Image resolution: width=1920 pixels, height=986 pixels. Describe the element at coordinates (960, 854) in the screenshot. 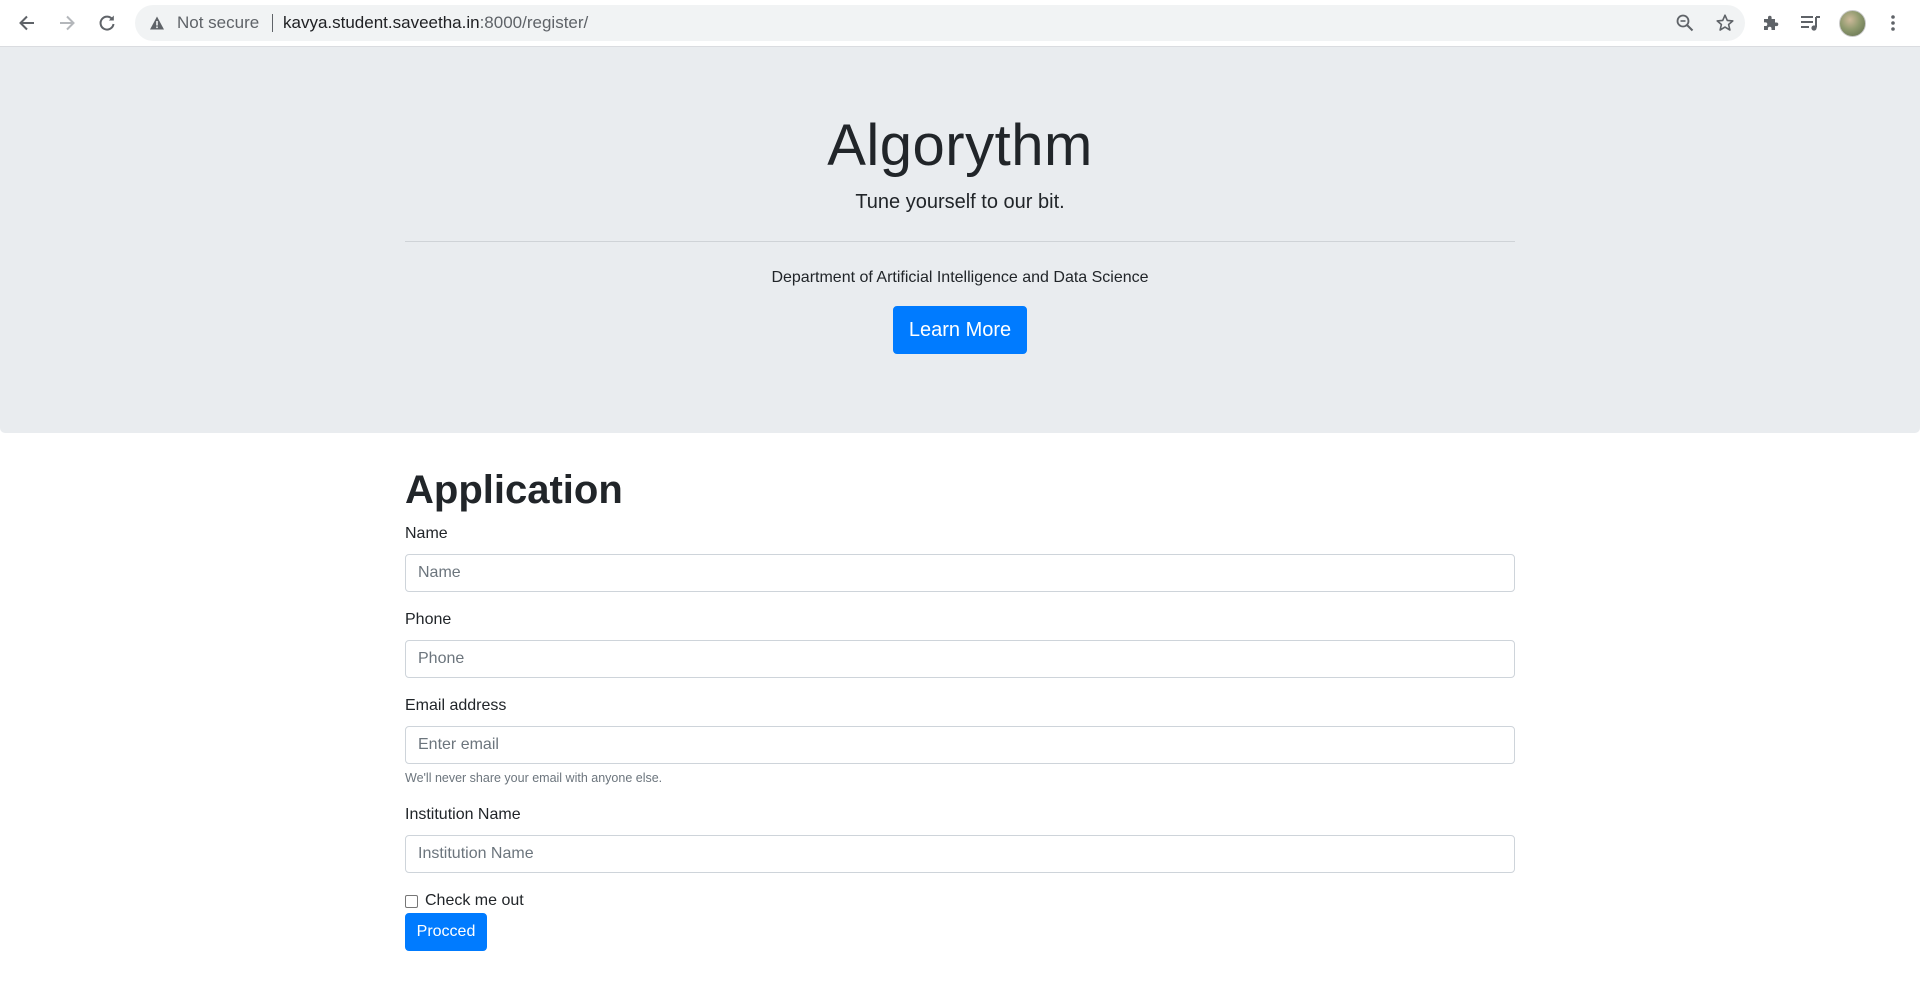

I see `institution-input` at that location.